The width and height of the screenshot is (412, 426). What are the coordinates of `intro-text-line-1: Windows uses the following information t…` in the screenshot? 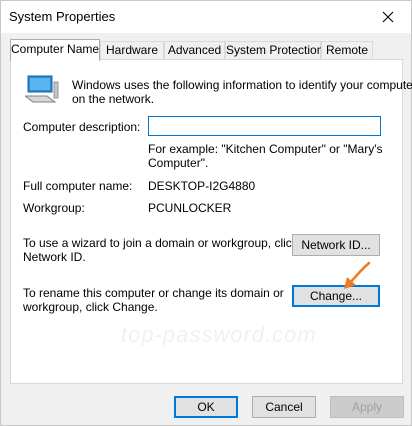 It's located at (242, 85).